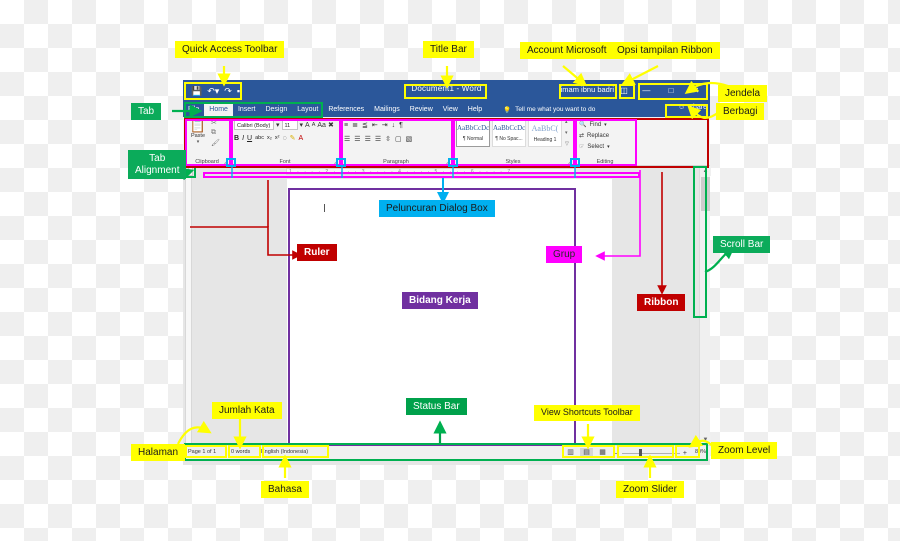  I want to click on zoom-out-button: –, so click(617, 453).